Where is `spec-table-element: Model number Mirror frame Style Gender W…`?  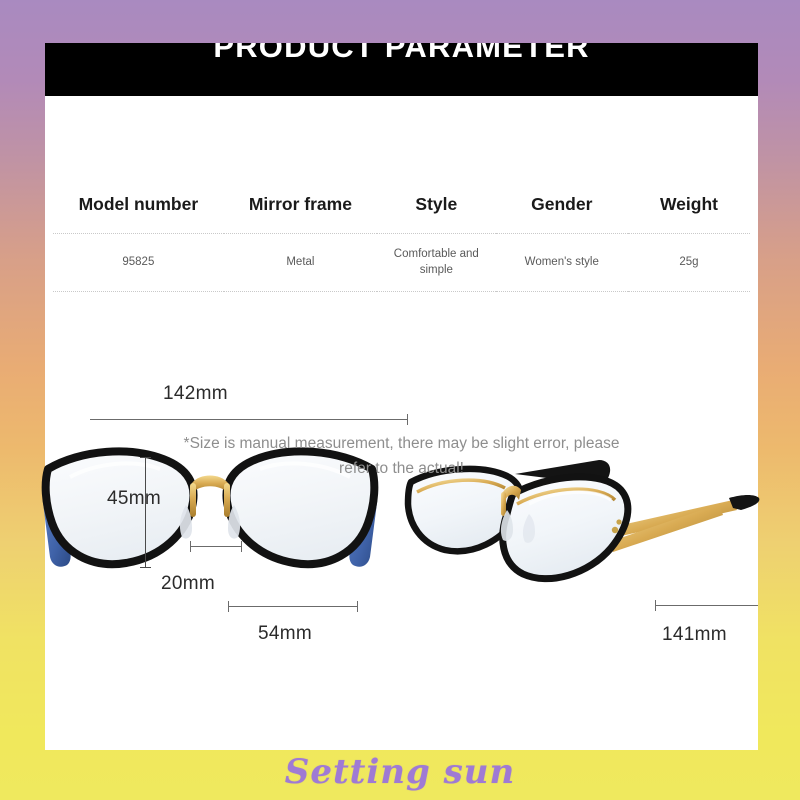 spec-table-element: Model number Mirror frame Style Gender W… is located at coordinates (401, 237).